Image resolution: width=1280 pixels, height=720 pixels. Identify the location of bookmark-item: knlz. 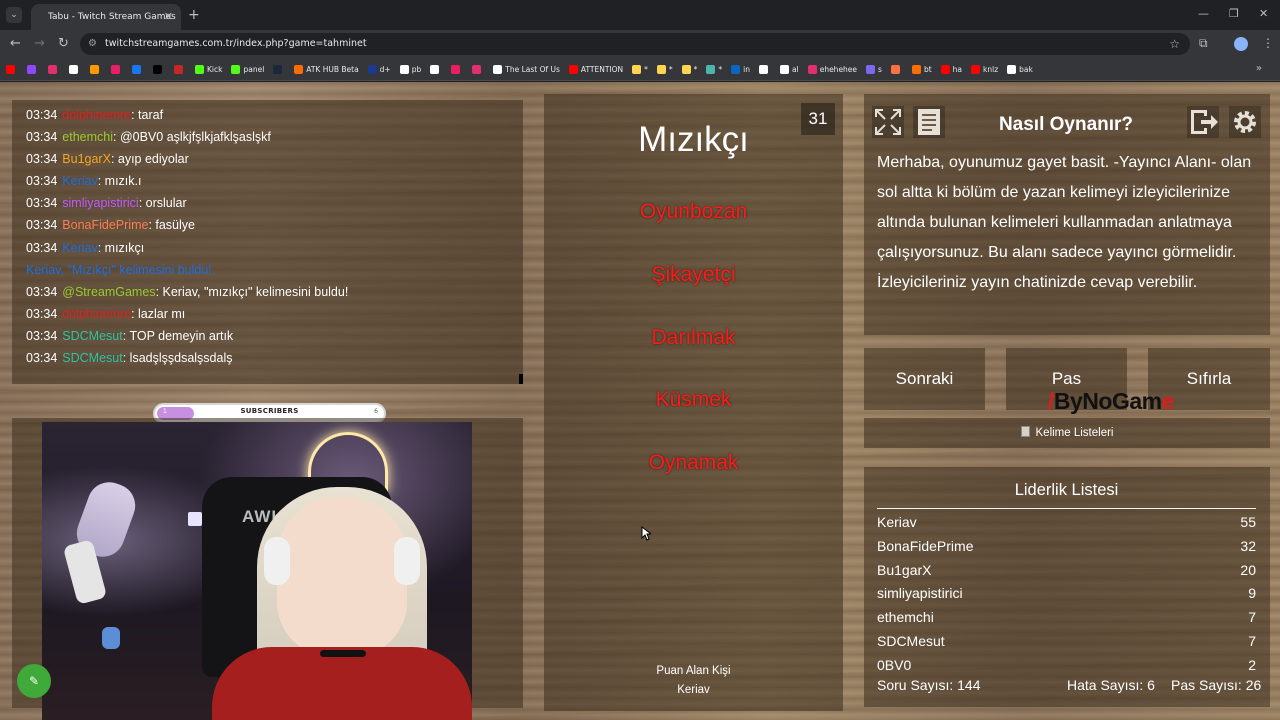
(984, 69).